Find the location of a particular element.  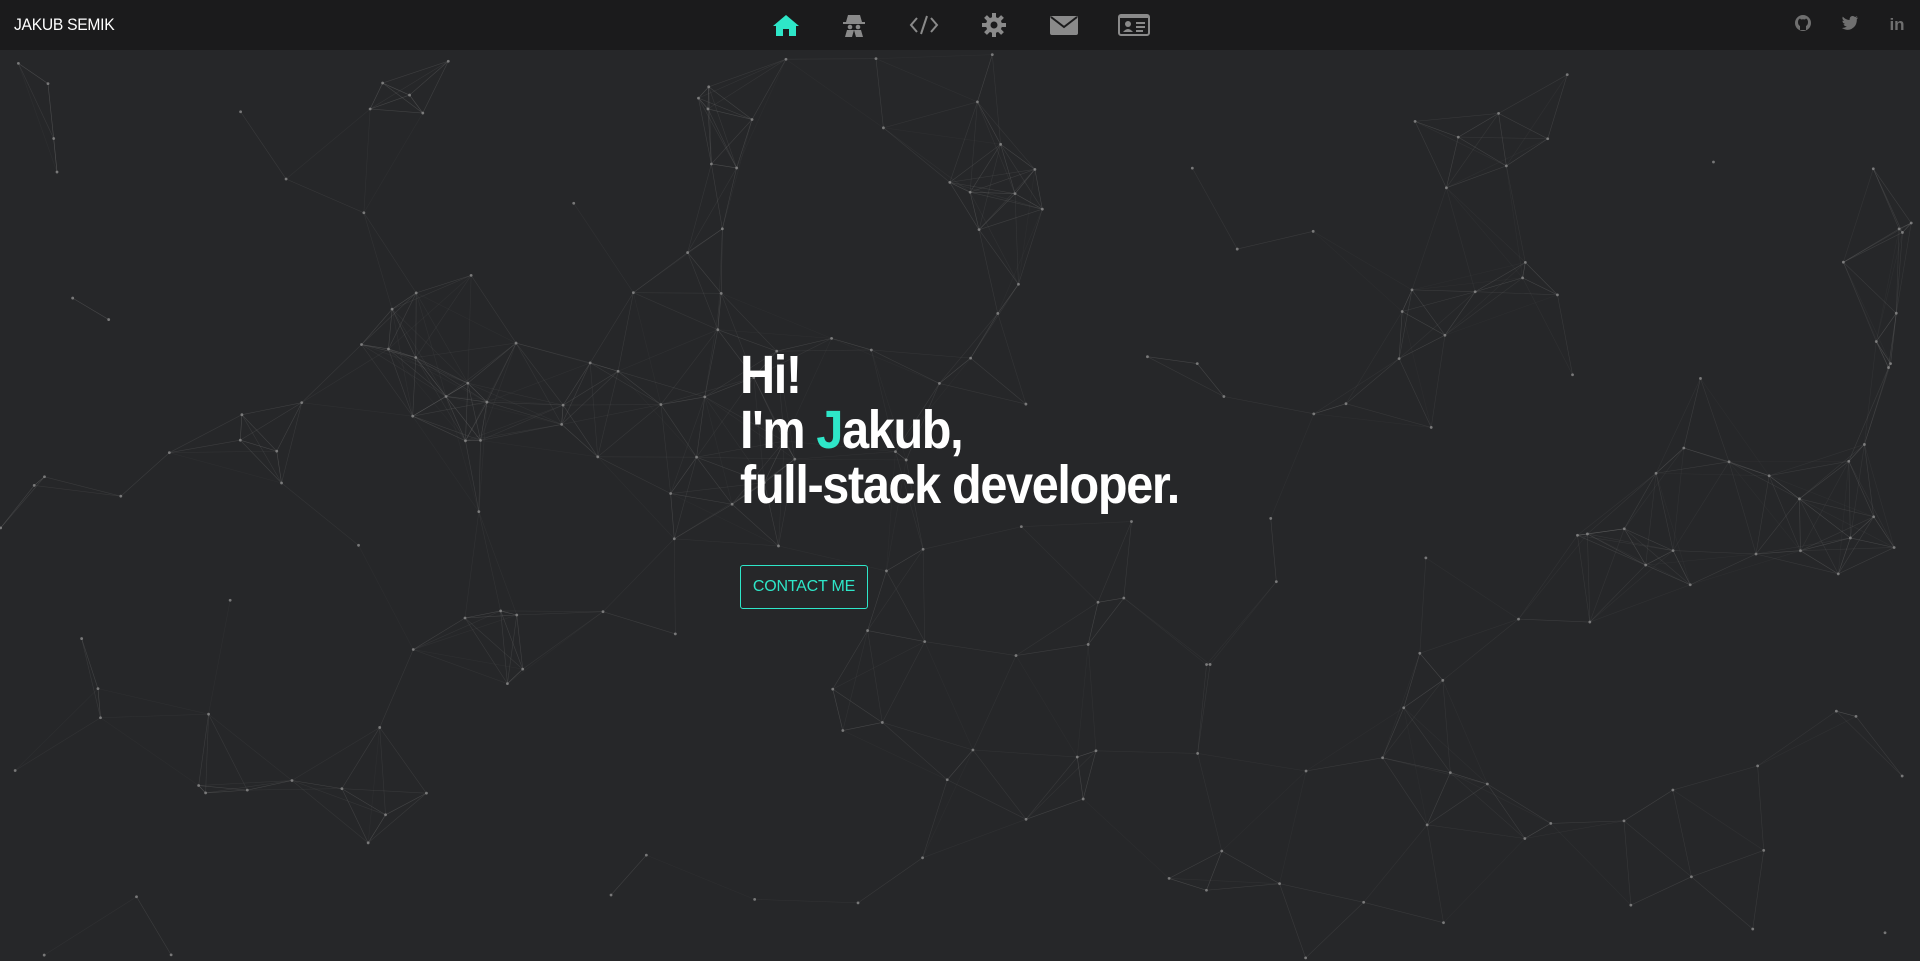

gear-icon is located at coordinates (994, 25).